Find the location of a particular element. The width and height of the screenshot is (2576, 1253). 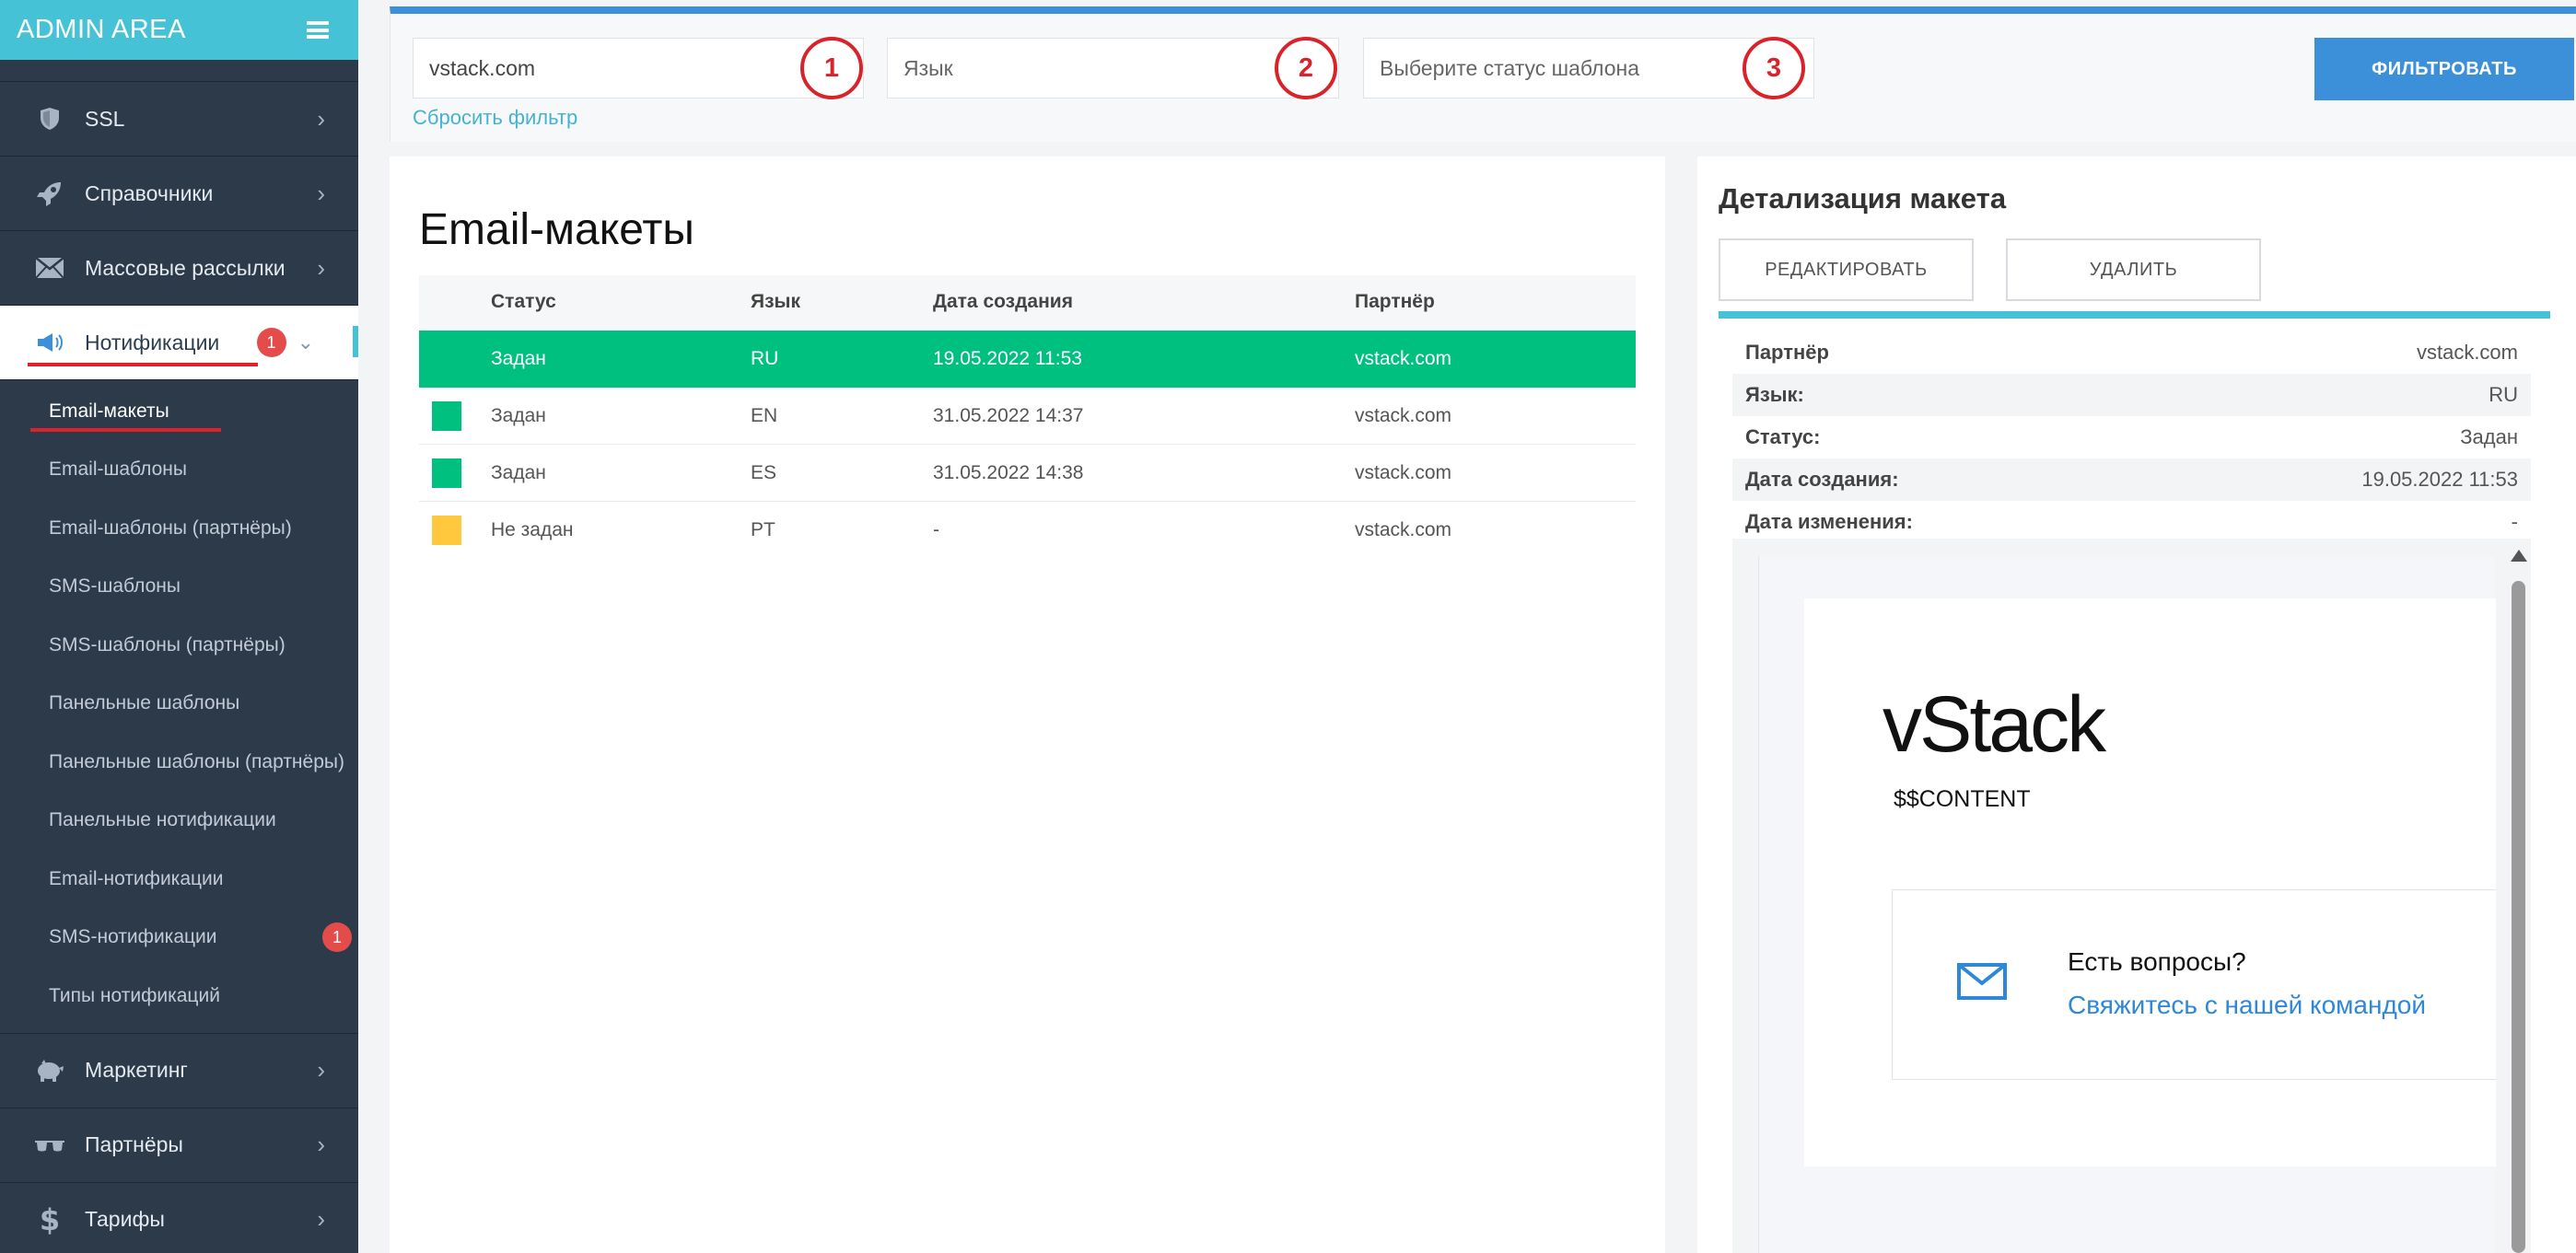

detail-row-partner: Партнёр vstack.com is located at coordinates (2131, 353).